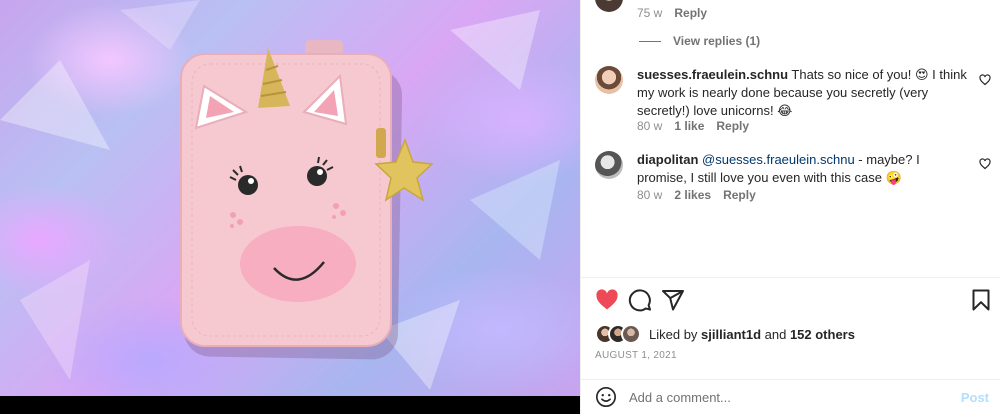  I want to click on comment-meta: 80 w 2 likes Reply, so click(696, 195).